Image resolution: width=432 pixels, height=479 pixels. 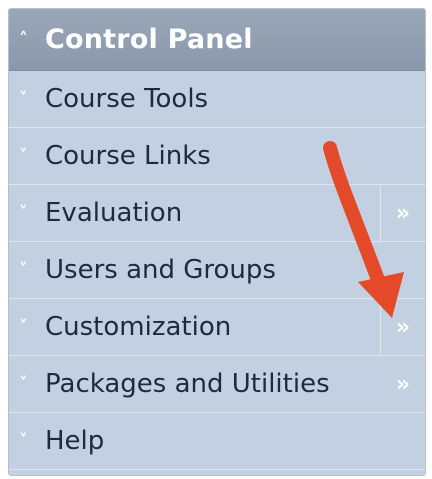 I want to click on menu-item-label: Packages and Utilities, so click(x=187, y=384).